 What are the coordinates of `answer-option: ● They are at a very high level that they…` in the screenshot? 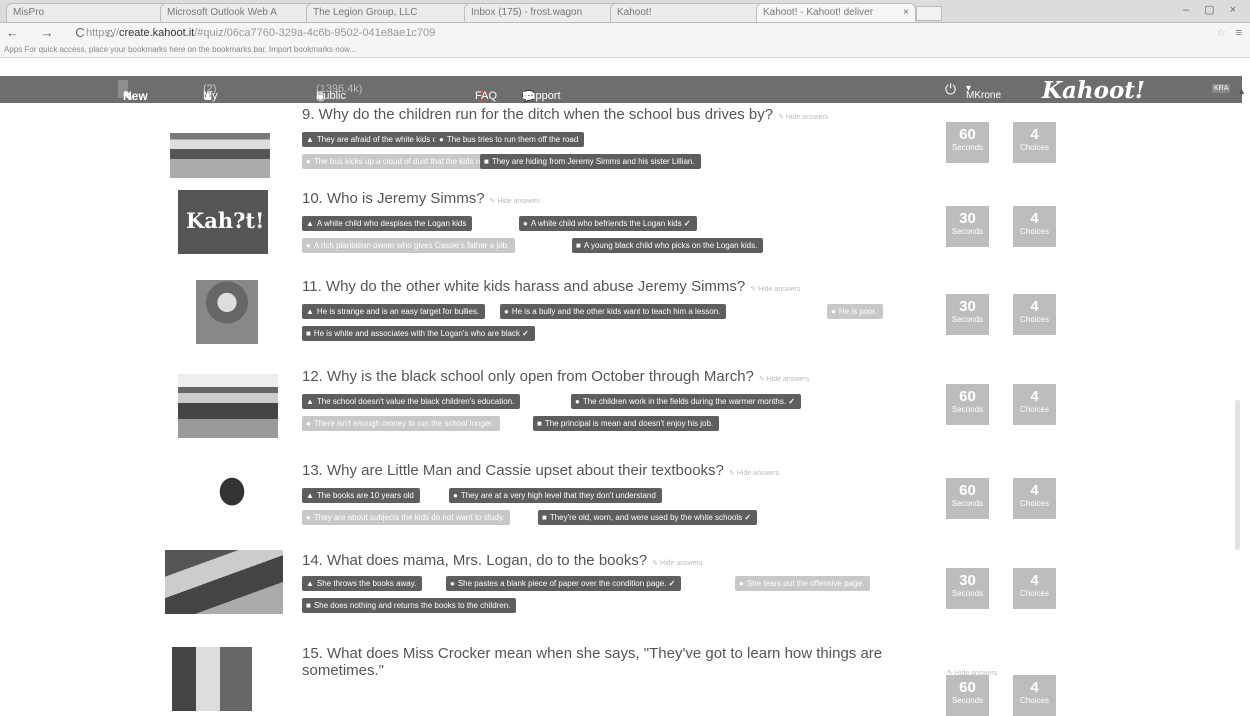 It's located at (555, 495).